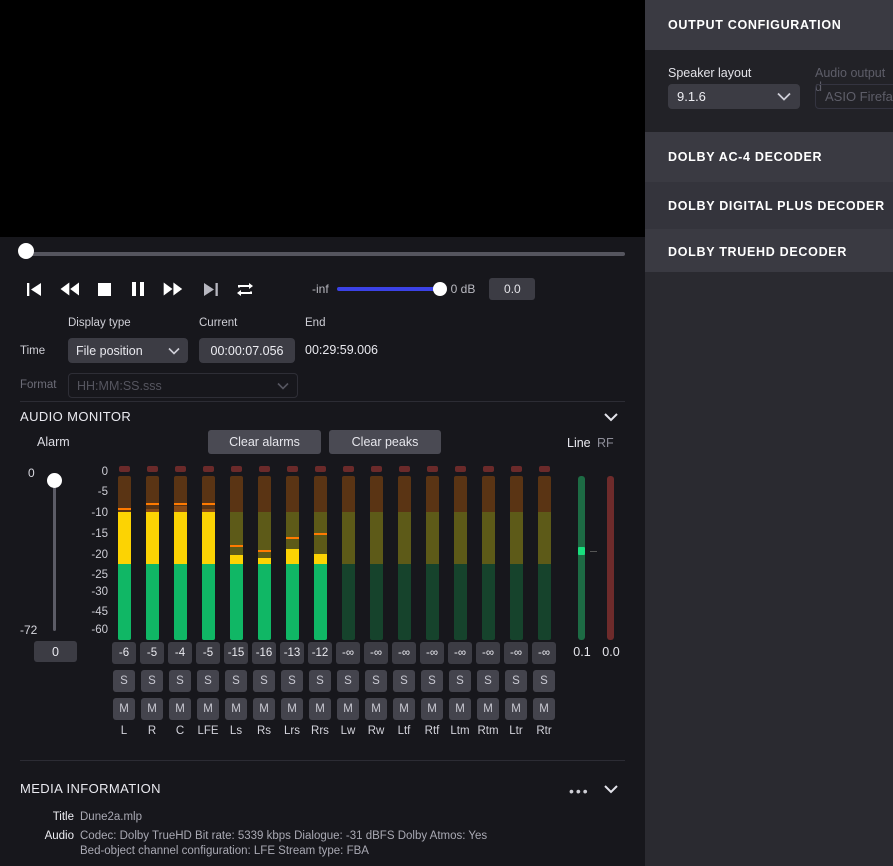 Image resolution: width=893 pixels, height=866 pixels. Describe the element at coordinates (376, 731) in the screenshot. I see `channel-label: Rw` at that location.